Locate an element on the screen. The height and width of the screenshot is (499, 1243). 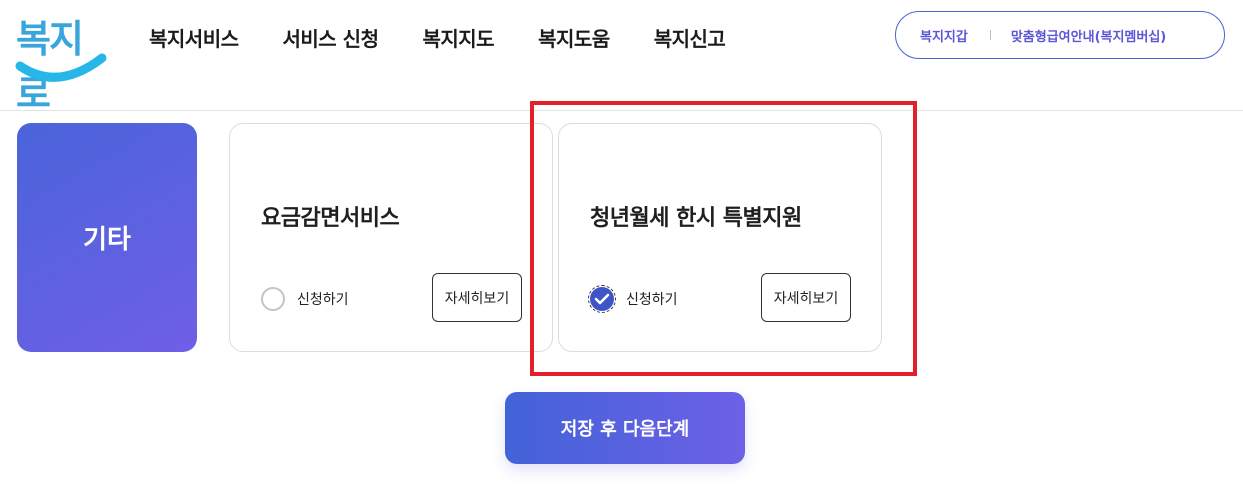
checkbox-unchecked-icon is located at coordinates (273, 299).